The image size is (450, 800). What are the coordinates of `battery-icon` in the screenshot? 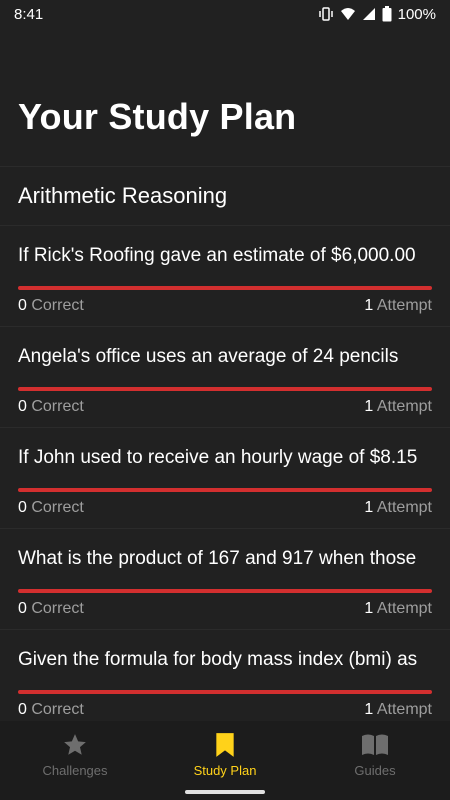 It's located at (387, 14).